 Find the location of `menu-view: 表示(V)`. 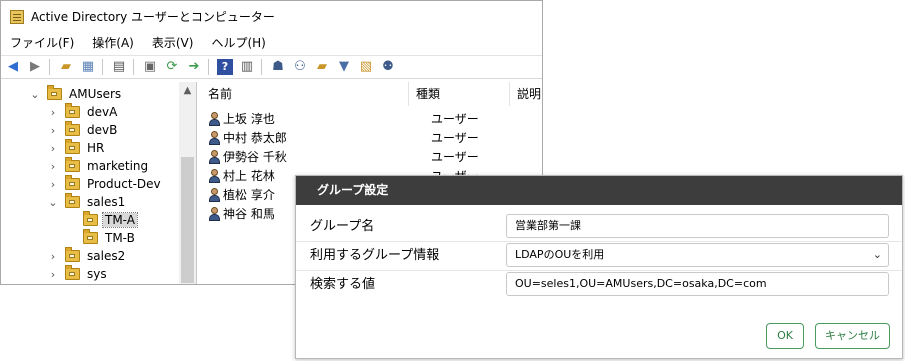

menu-view: 表示(V) is located at coordinates (173, 42).